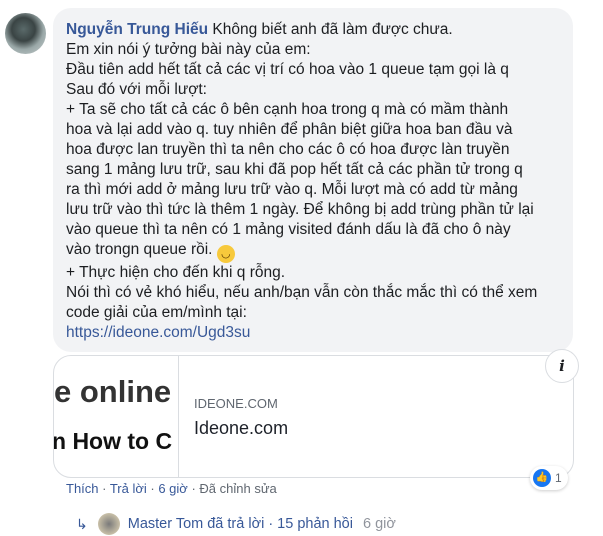 The image size is (603, 536). I want to click on link-preview-image: e online n How to C, so click(116, 416).